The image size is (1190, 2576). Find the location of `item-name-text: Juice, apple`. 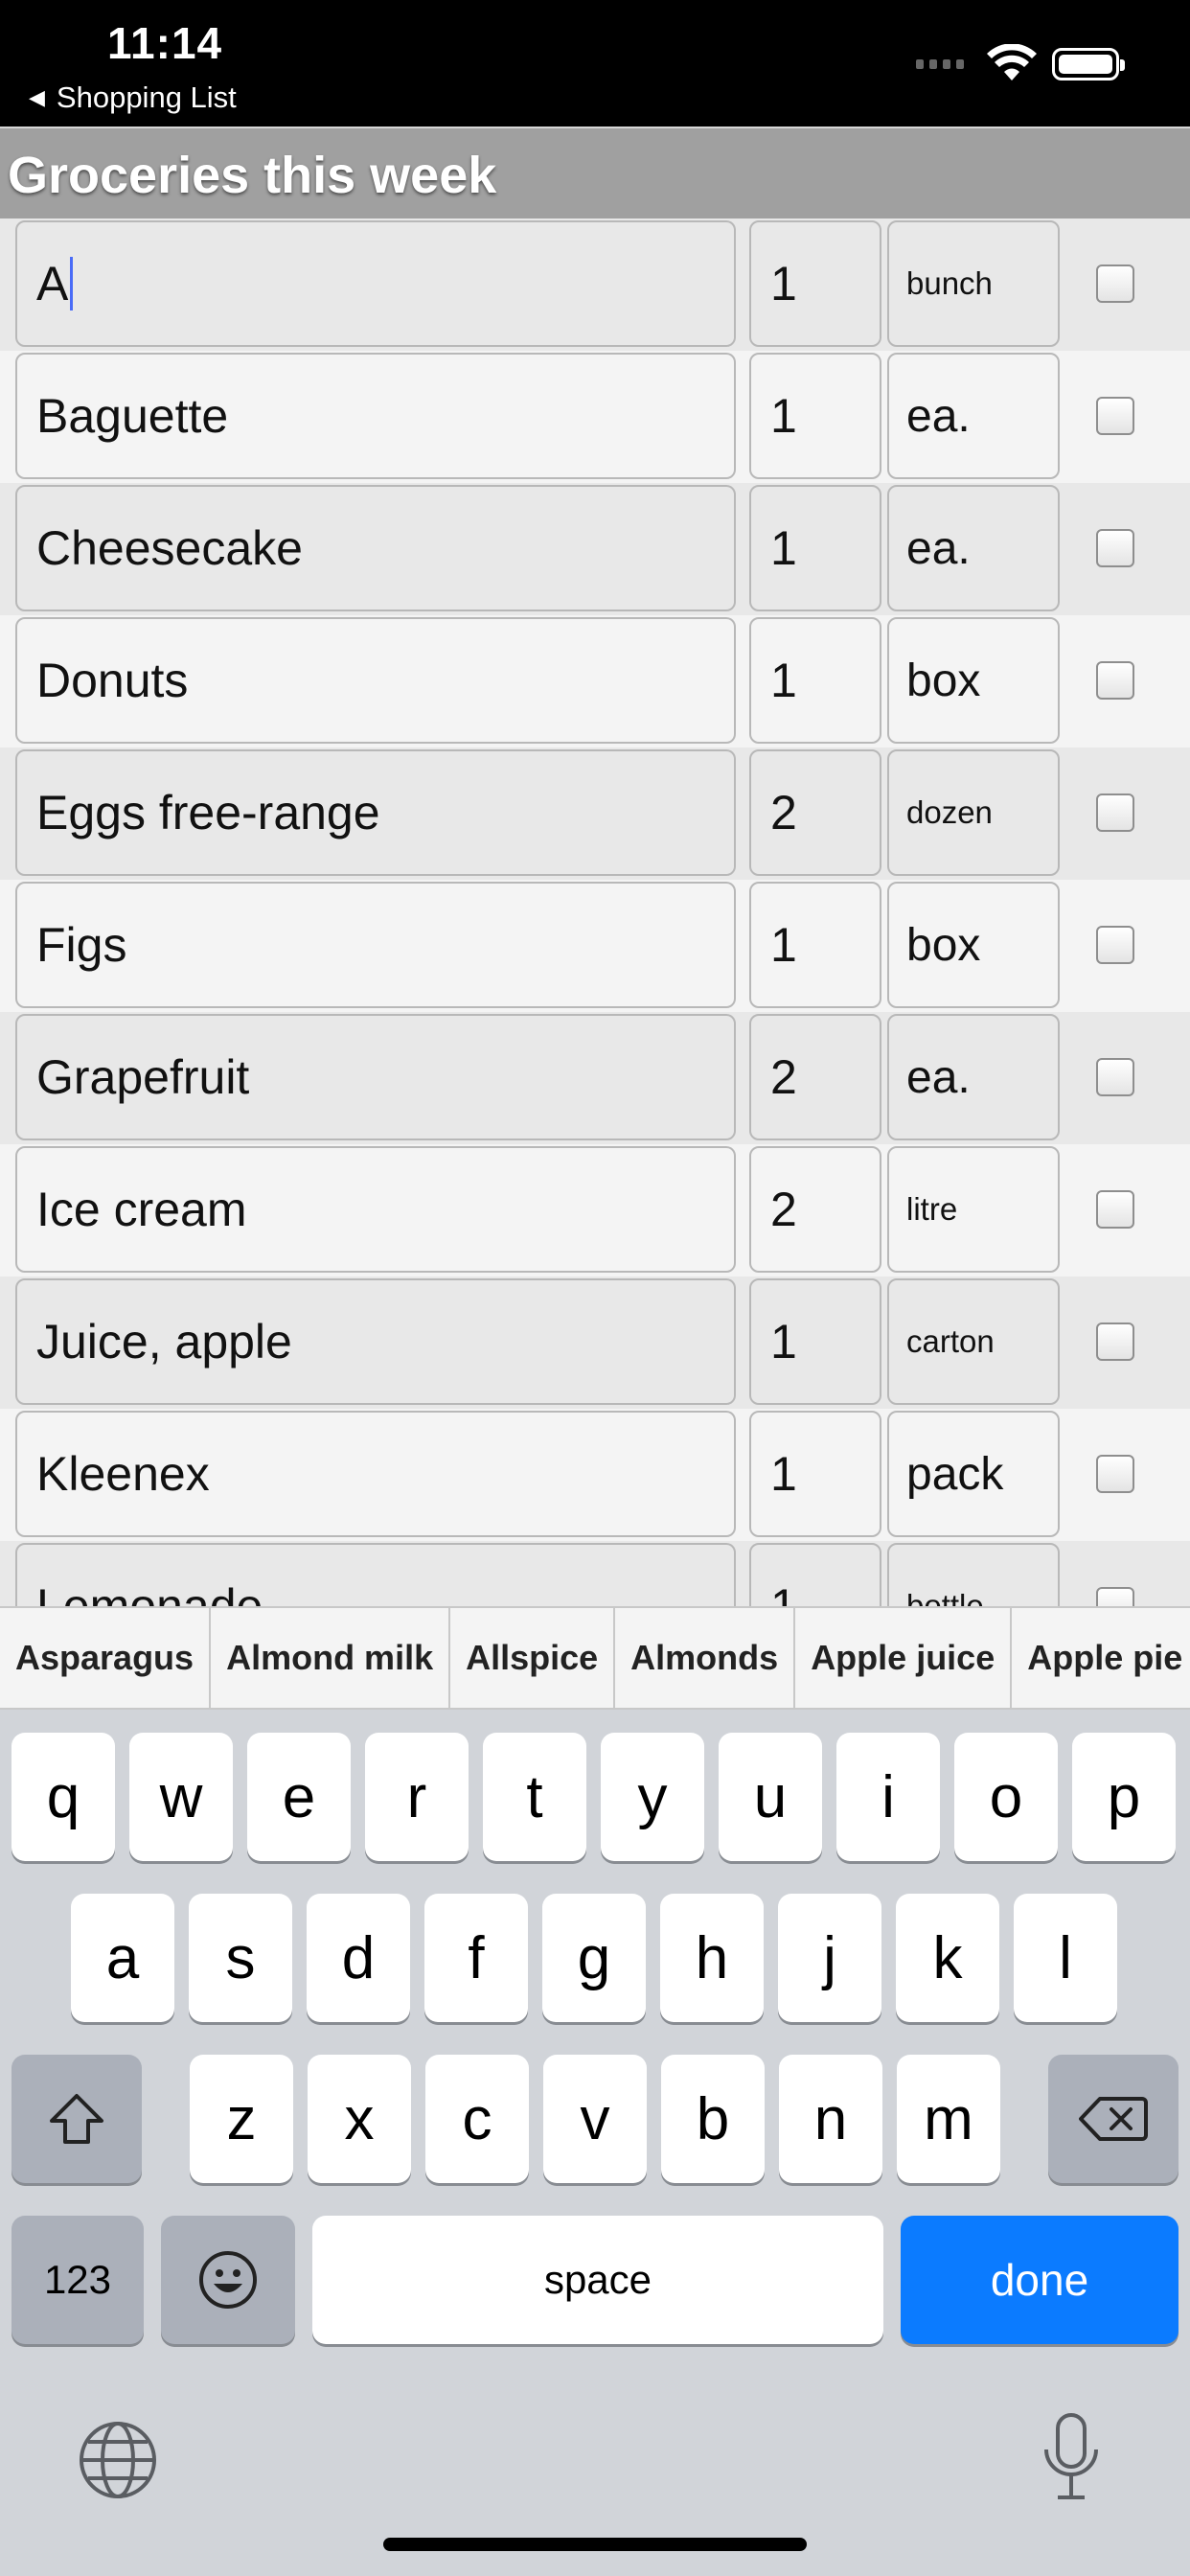

item-name-text: Juice, apple is located at coordinates (164, 1341).